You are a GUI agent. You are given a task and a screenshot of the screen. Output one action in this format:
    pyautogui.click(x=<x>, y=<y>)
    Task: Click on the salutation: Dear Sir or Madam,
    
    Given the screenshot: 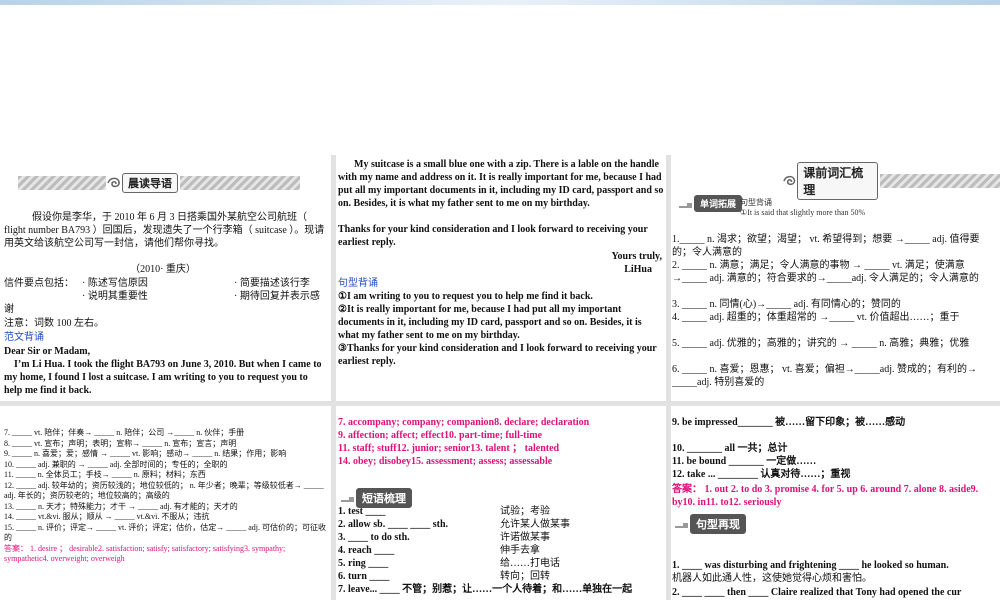 What is the action you would take?
    pyautogui.click(x=47, y=351)
    